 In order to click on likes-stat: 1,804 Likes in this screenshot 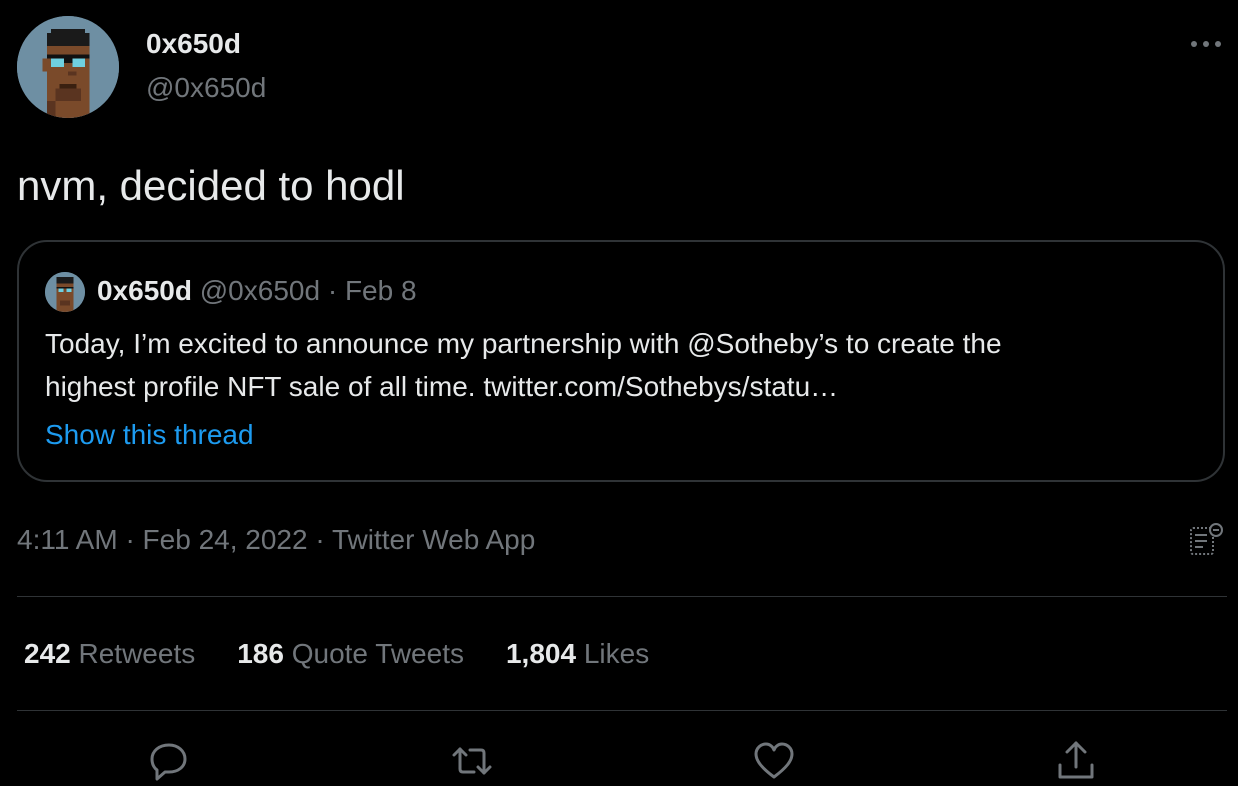, I will do `click(577, 654)`.